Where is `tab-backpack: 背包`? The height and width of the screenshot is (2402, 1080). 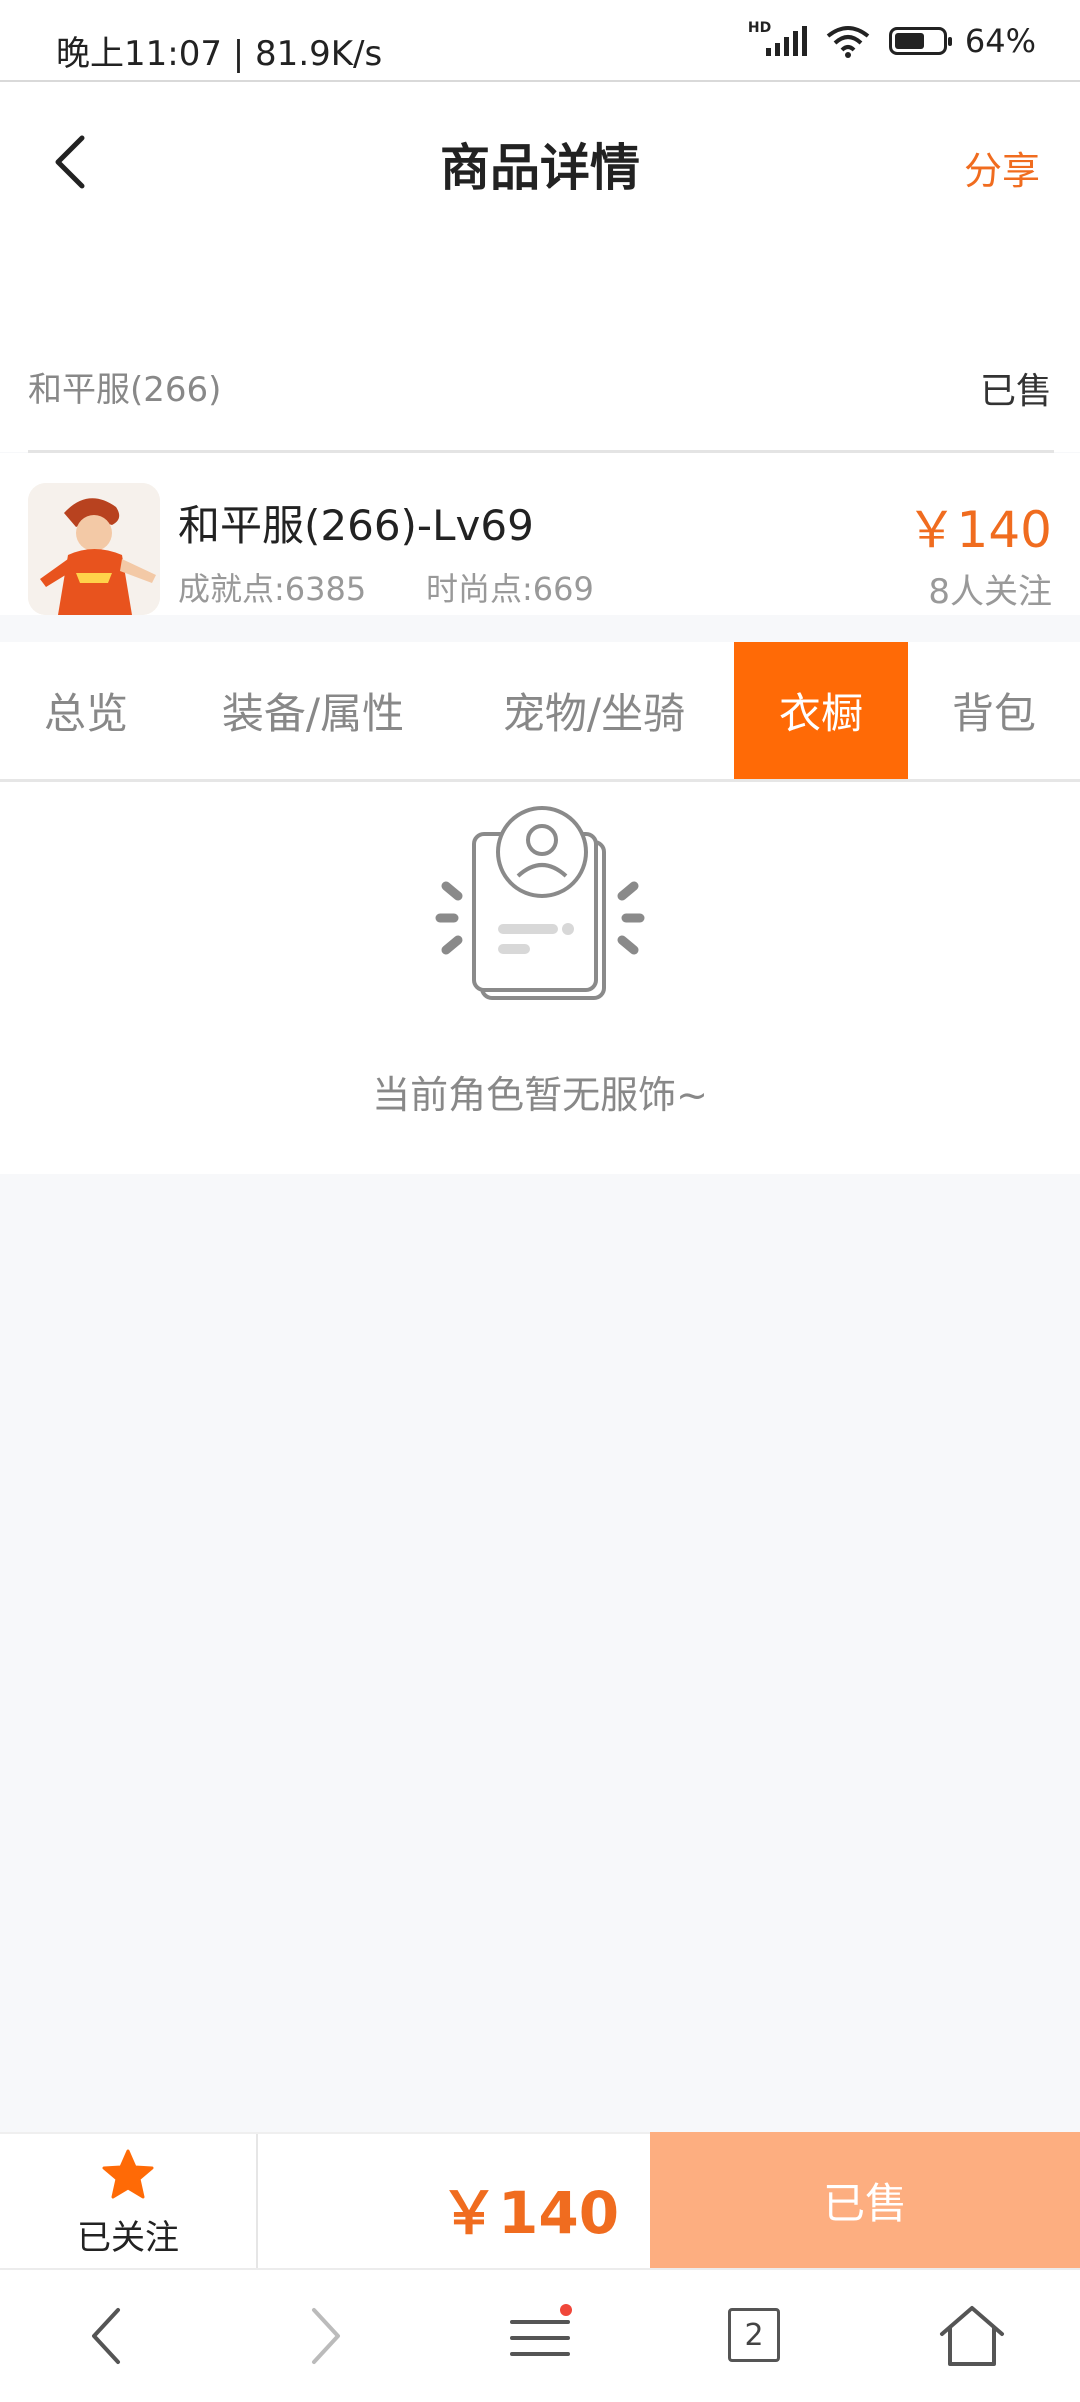
tab-backpack: 背包 is located at coordinates (994, 710).